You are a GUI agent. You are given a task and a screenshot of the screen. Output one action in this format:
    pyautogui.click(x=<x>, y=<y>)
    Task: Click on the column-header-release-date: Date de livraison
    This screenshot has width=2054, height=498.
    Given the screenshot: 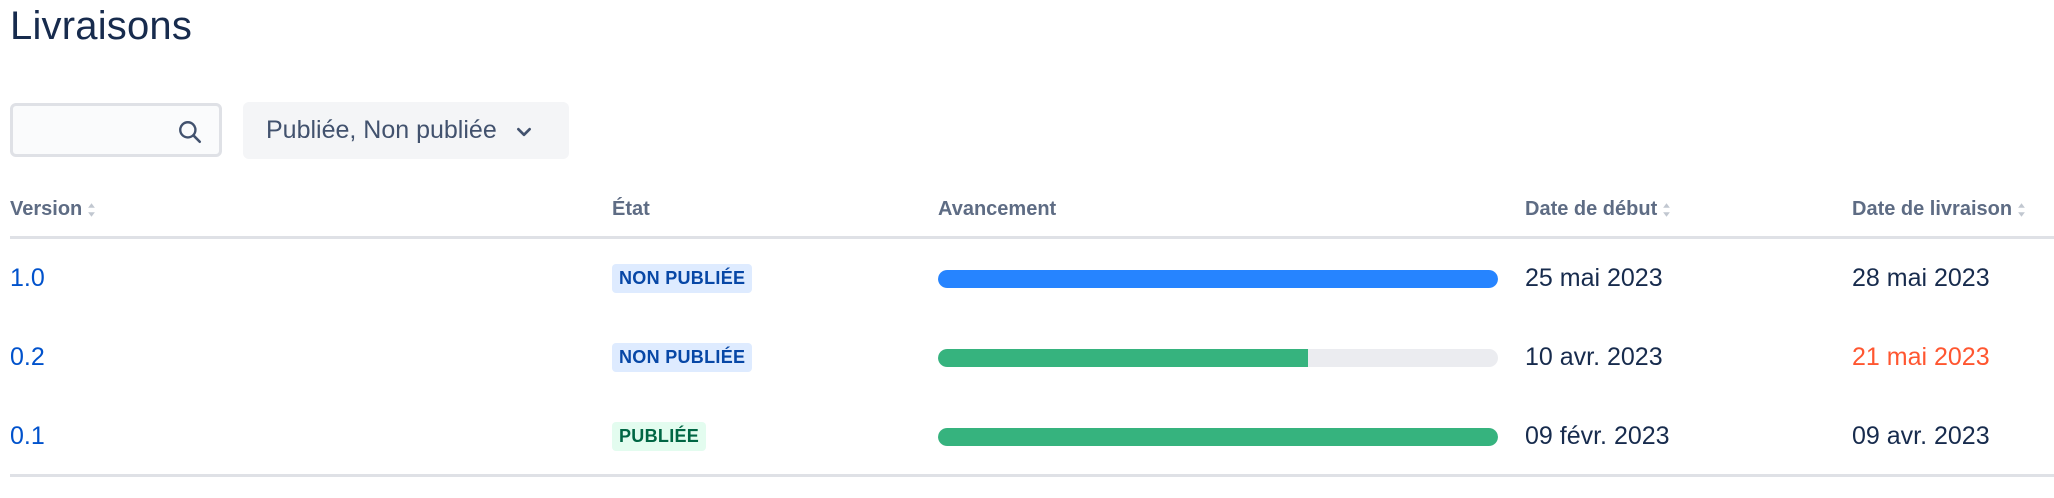 What is the action you would take?
    pyautogui.click(x=1939, y=209)
    